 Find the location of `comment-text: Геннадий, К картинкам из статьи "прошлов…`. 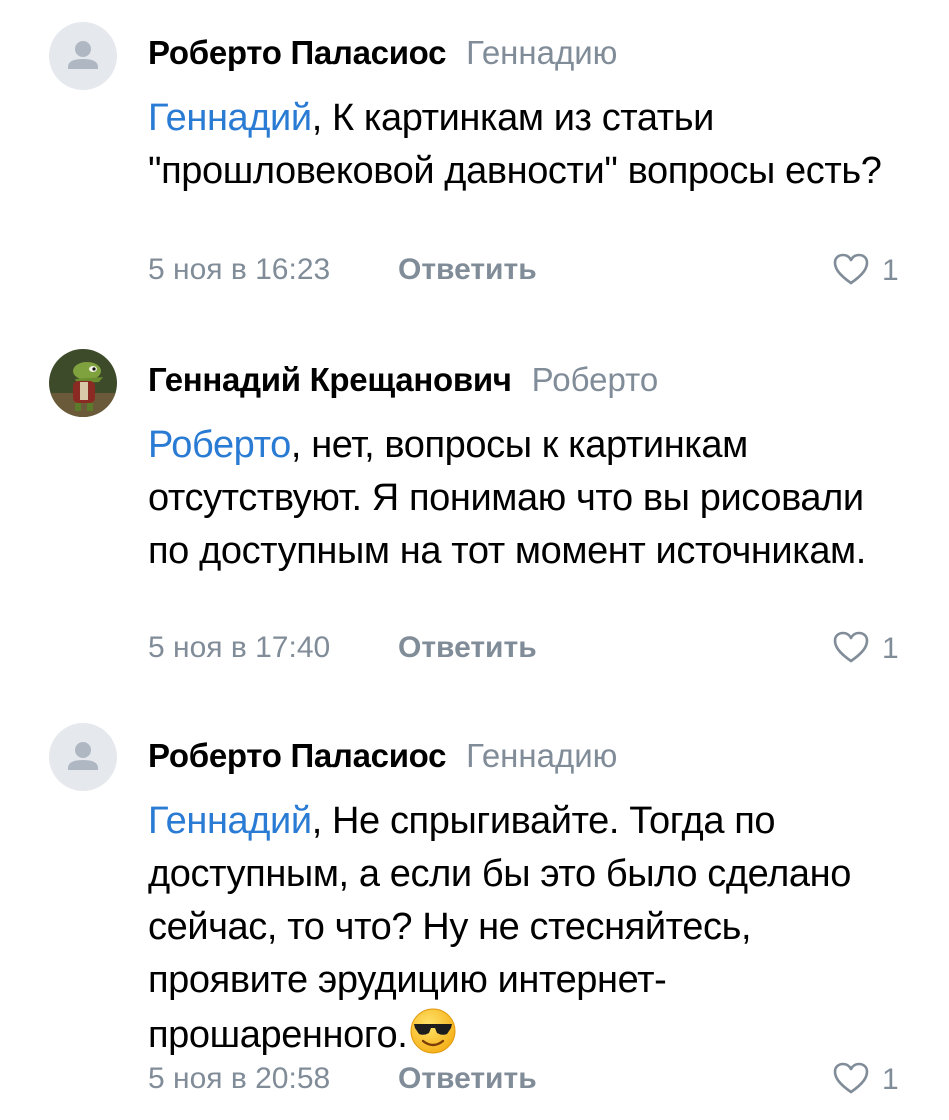

comment-text: Геннадий, К картинкам из статьи "прошлов… is located at coordinates (518, 145).